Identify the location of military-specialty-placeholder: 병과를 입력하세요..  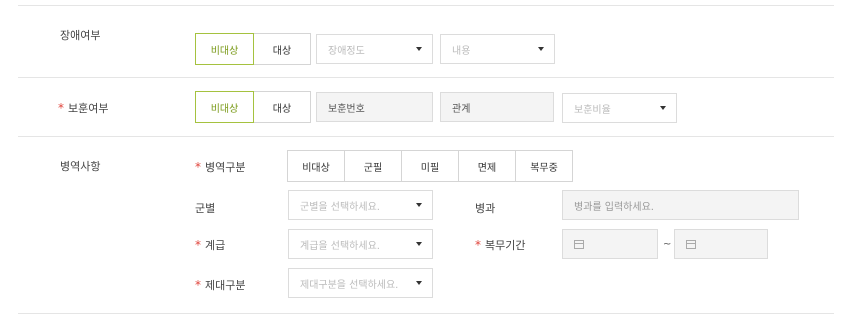
(614, 207).